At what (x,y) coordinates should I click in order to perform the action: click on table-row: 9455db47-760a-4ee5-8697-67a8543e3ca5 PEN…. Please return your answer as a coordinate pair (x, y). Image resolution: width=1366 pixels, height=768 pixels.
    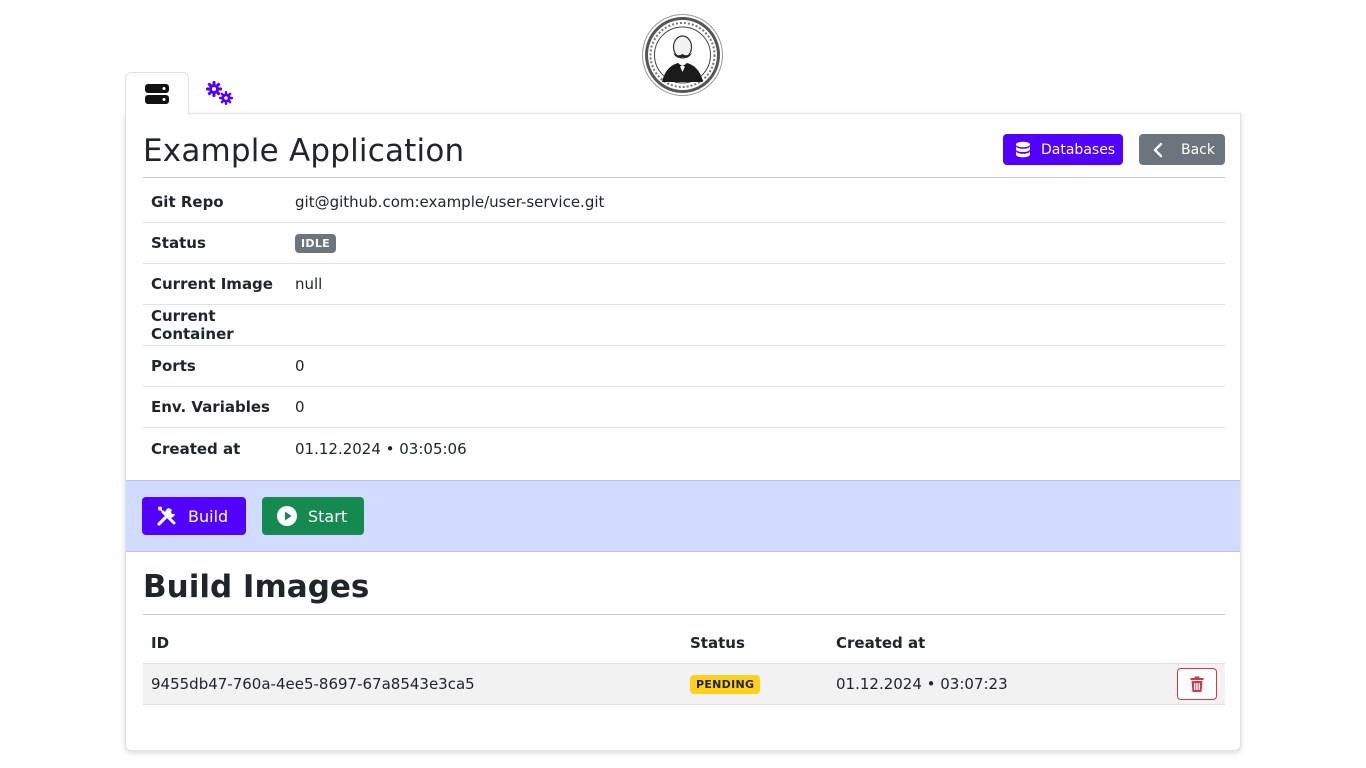
    Looking at the image, I should click on (684, 684).